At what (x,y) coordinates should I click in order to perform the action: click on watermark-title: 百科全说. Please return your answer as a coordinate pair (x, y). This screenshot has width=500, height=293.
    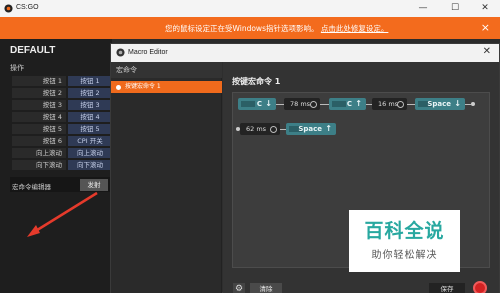
    Looking at the image, I should click on (404, 231).